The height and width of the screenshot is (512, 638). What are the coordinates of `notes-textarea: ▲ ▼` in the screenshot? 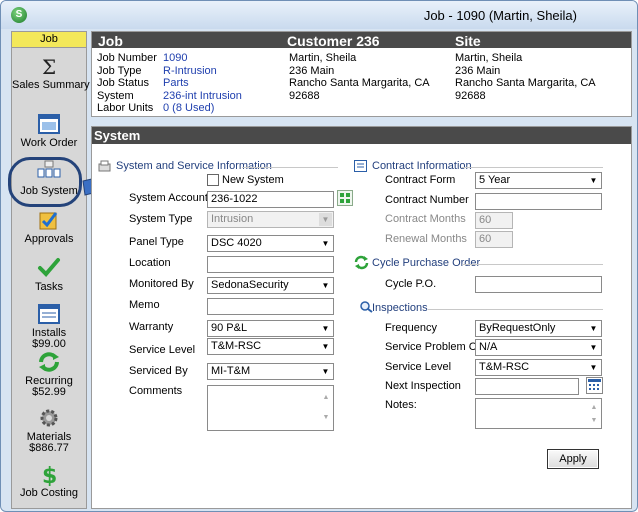 It's located at (538, 413).